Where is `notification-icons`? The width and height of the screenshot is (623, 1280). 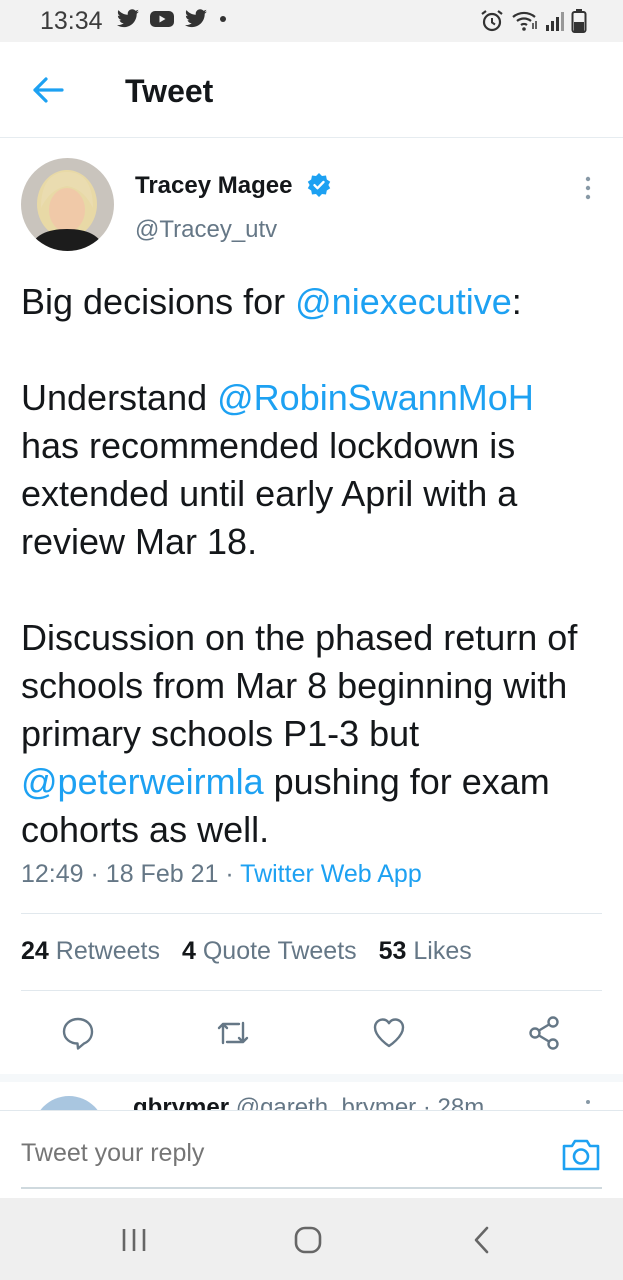 notification-icons is located at coordinates (172, 19).